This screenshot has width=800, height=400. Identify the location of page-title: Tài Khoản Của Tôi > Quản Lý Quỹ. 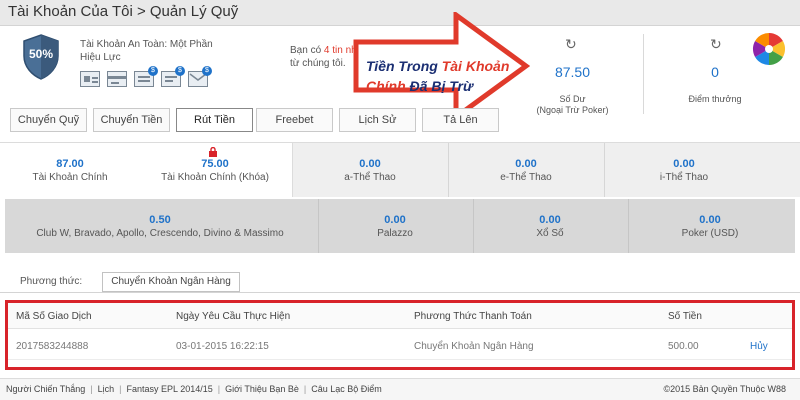
(123, 11).